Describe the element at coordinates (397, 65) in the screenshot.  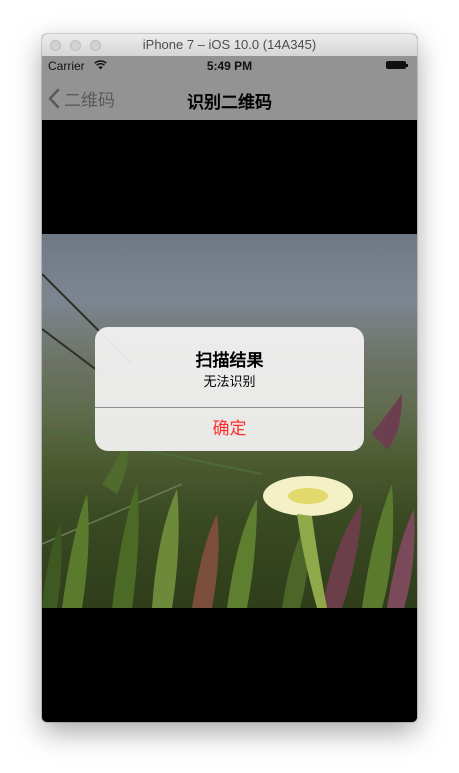
I see `battery-icon` at that location.